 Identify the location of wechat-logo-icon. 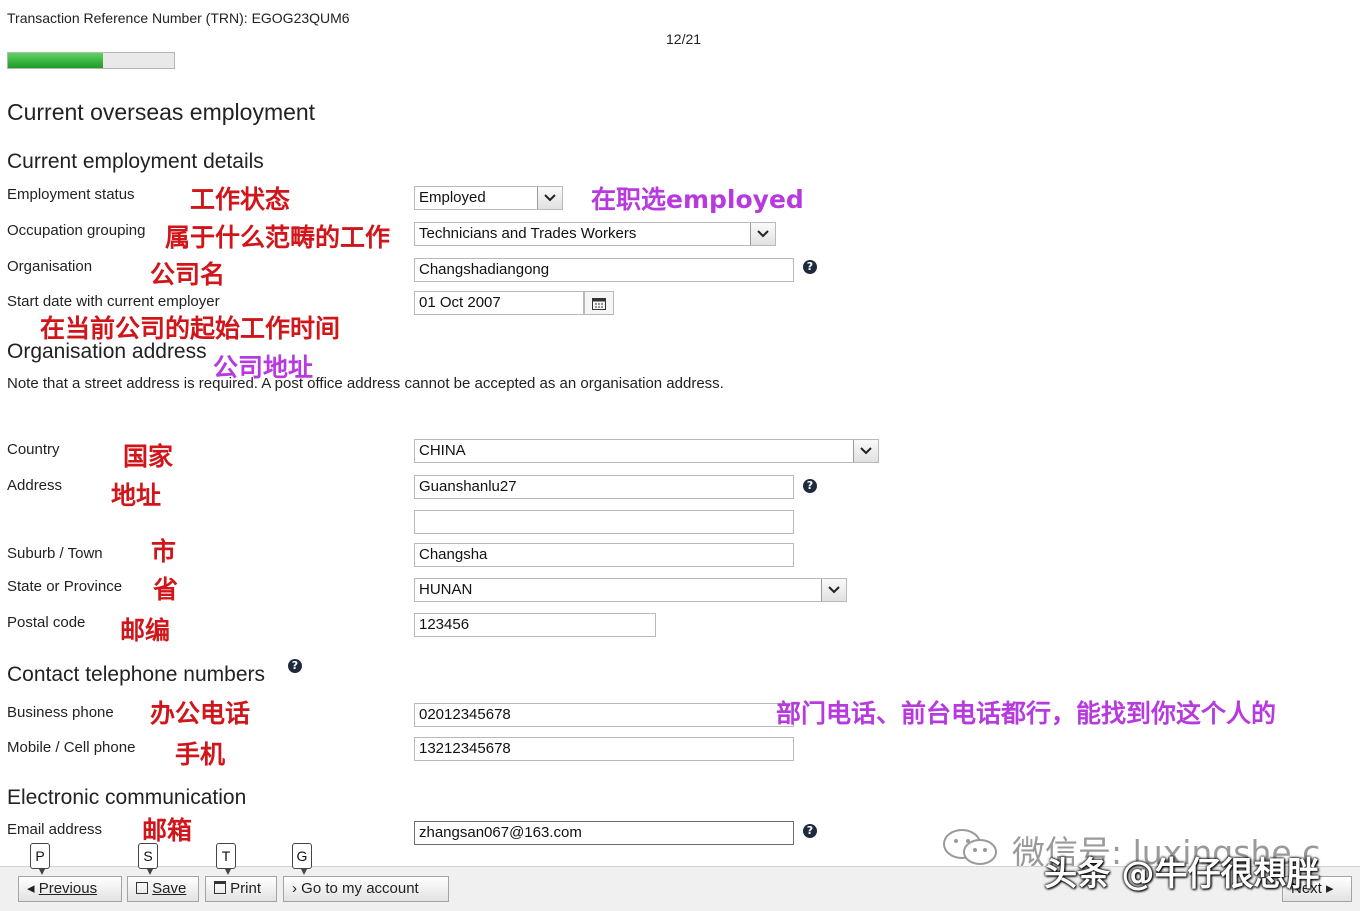
(970, 848).